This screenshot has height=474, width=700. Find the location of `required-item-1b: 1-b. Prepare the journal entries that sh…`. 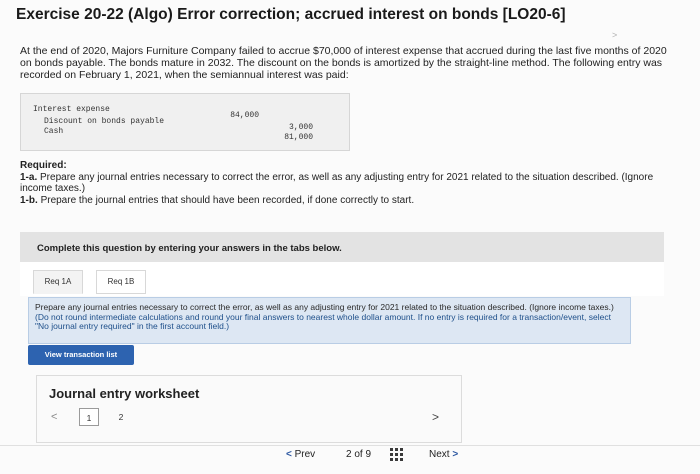

required-item-1b: 1-b. Prepare the journal entries that sh… is located at coordinates (350, 201).